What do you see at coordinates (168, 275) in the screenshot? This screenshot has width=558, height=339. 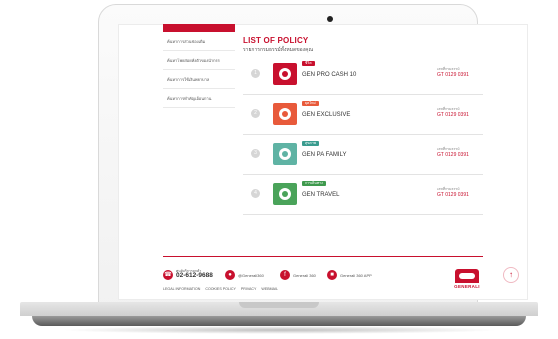 I see `phone-icon: ☎` at bounding box center [168, 275].